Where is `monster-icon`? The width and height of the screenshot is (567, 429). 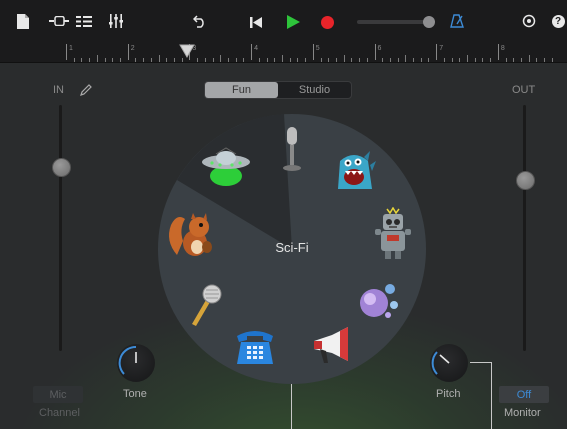 monster-icon is located at coordinates (355, 171).